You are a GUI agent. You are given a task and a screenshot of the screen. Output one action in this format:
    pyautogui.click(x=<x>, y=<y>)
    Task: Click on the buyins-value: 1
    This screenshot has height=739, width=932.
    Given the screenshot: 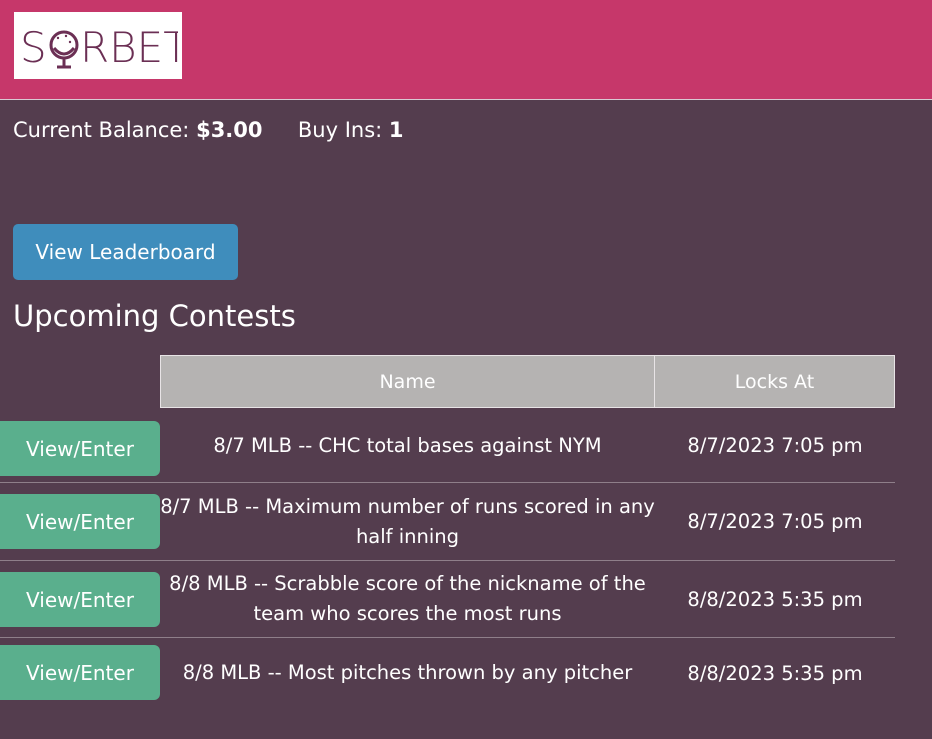 What is the action you would take?
    pyautogui.click(x=396, y=130)
    